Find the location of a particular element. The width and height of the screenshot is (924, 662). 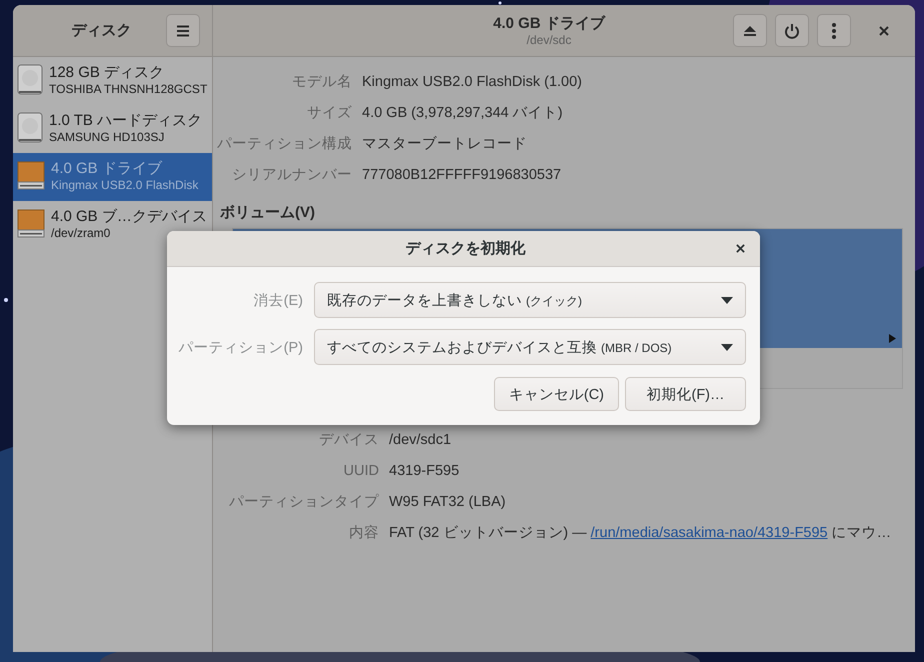

field-value: マスターブートレコード is located at coordinates (445, 144).